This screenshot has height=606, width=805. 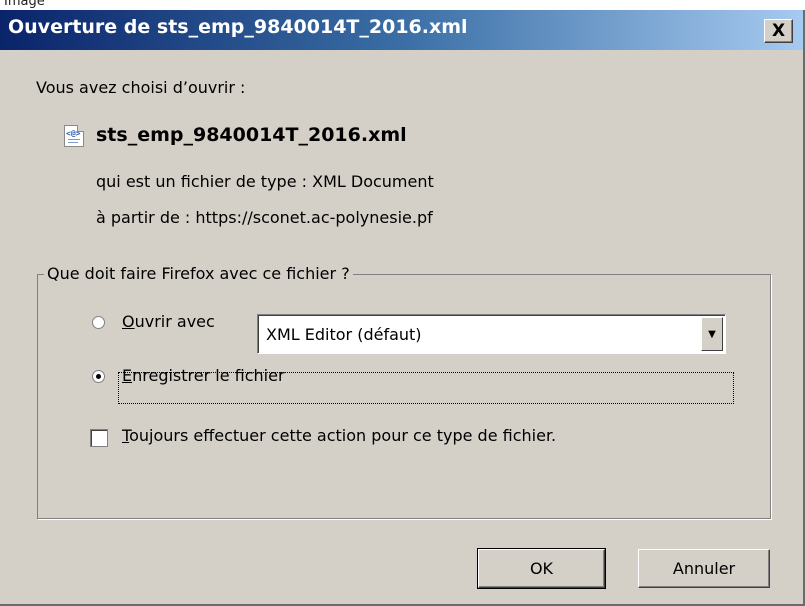 What do you see at coordinates (208, 375) in the screenshot?
I see `save-file-label-text: nregistrer le fichier` at bounding box center [208, 375].